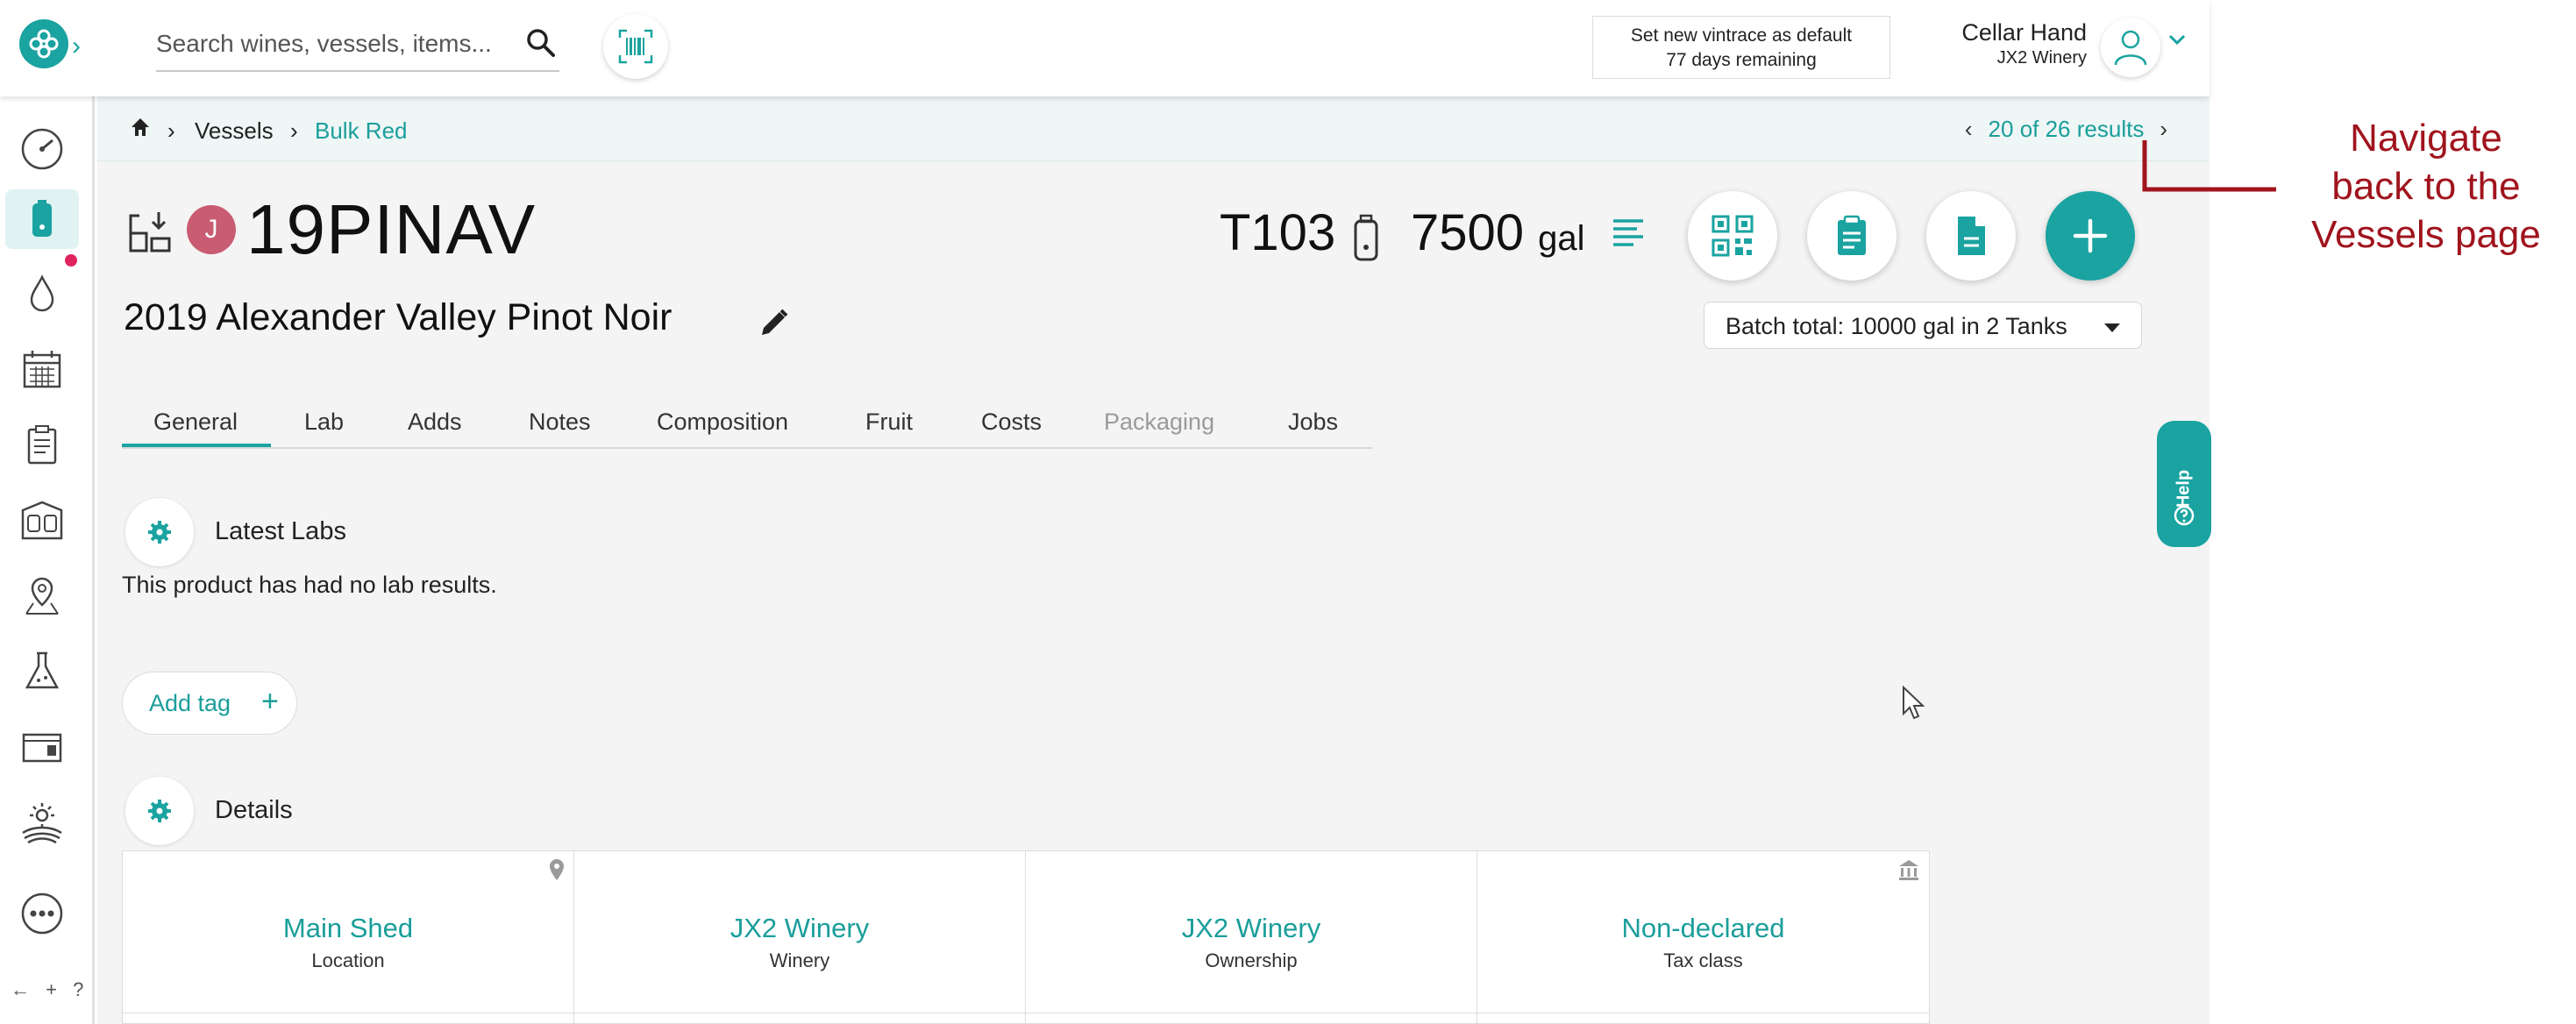 The width and height of the screenshot is (2576, 1024). I want to click on clipboard-button, so click(1851, 236).